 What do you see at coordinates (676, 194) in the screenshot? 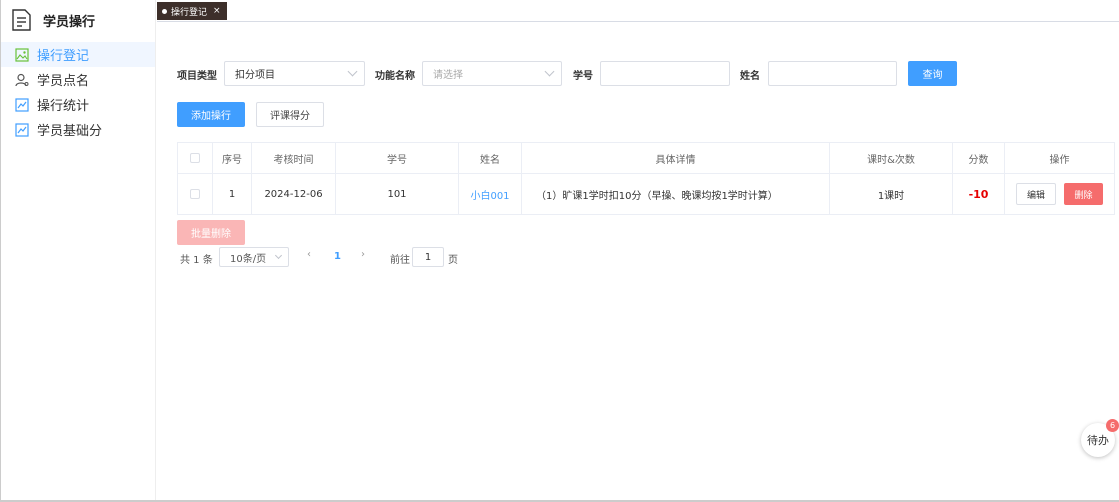
I see `row-detail: （1）旷课1学时扣10分（早操、晚课均按1学时计算）` at bounding box center [676, 194].